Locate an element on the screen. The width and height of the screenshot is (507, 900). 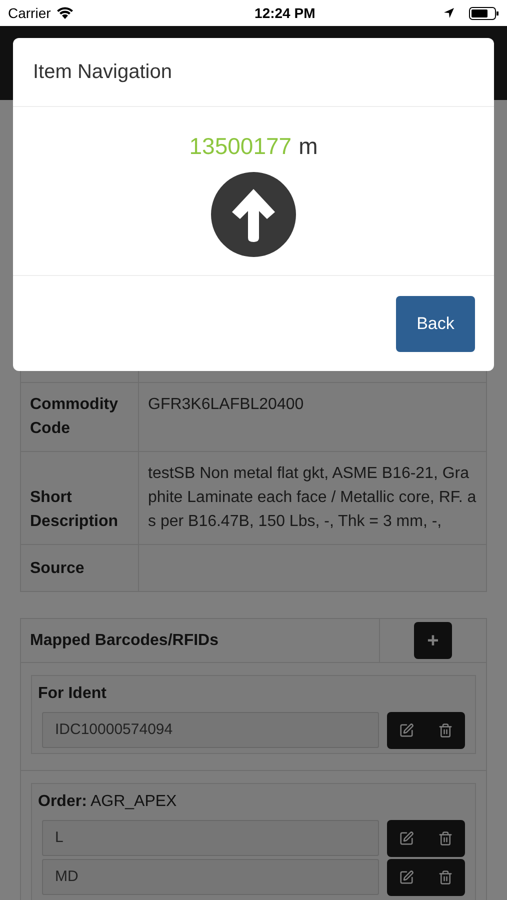
barcode-field: IDC10000574094 is located at coordinates (210, 730).